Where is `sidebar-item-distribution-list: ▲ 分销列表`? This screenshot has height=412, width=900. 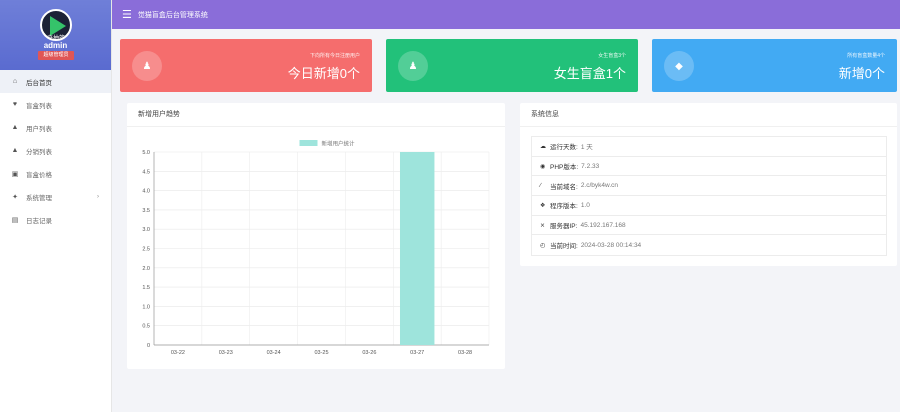
sidebar-item-distribution-list: ▲ 分销列表 is located at coordinates (55, 150).